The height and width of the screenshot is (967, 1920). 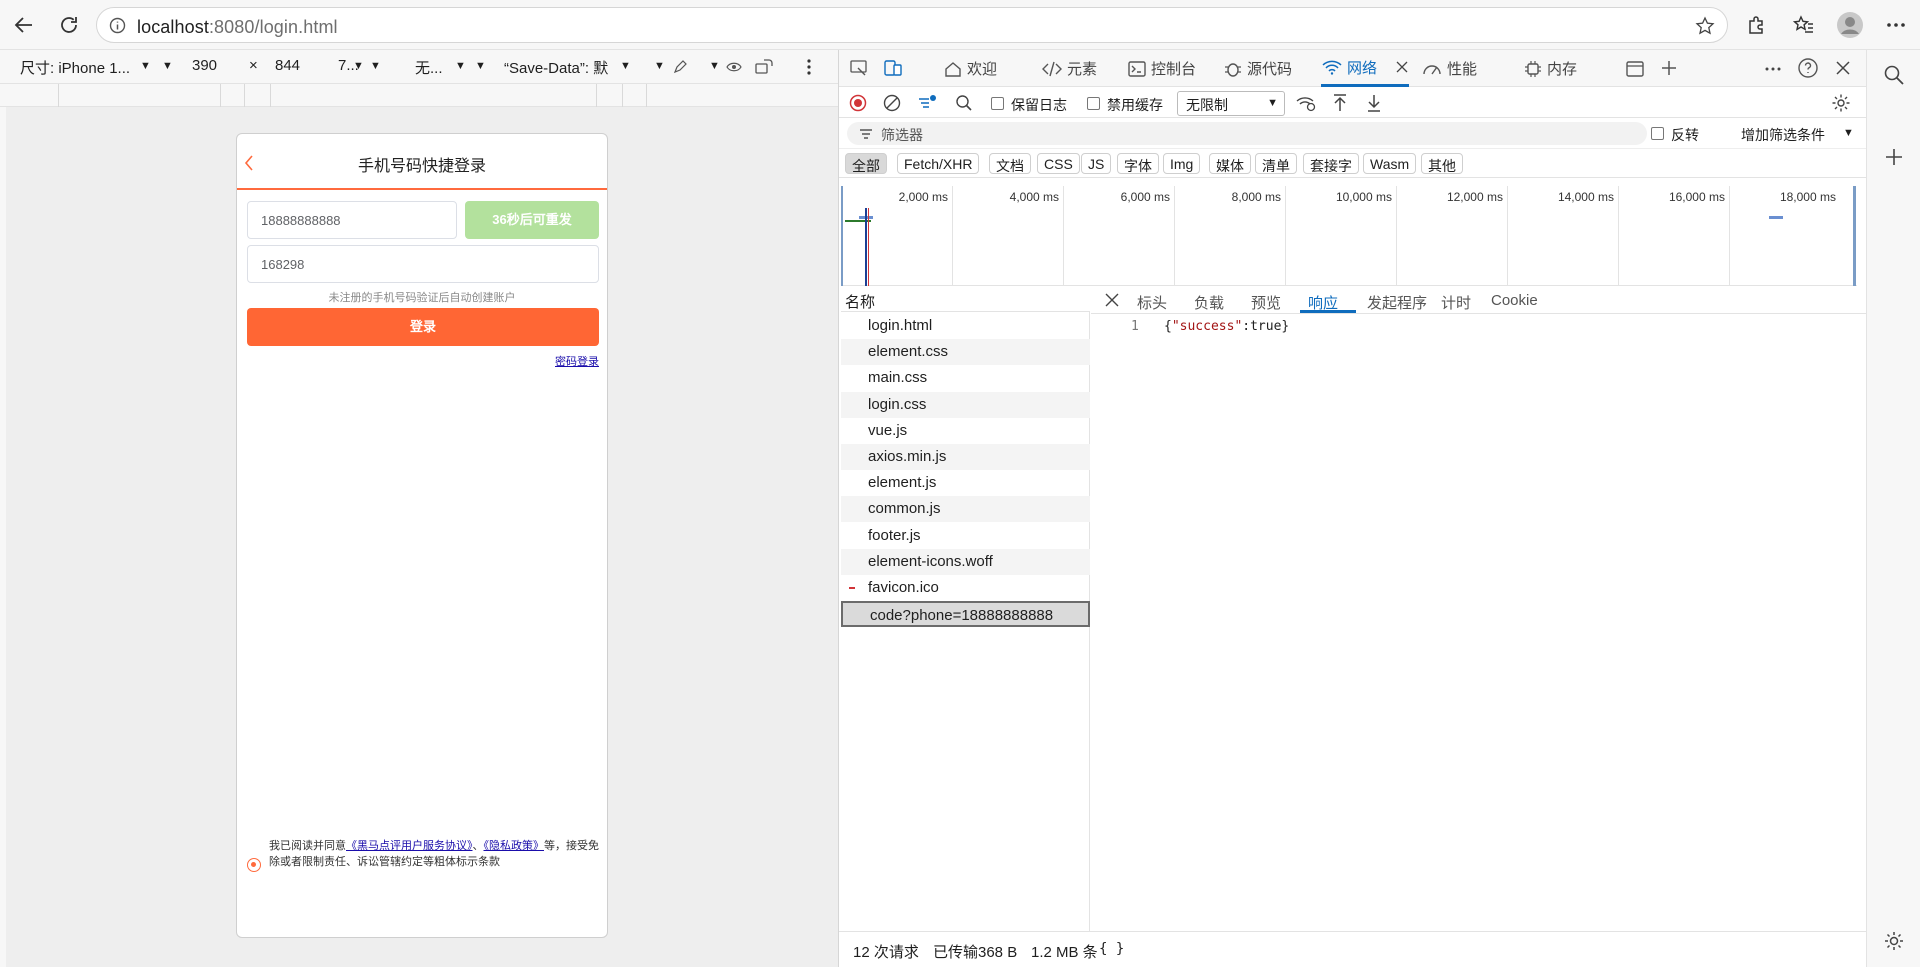 What do you see at coordinates (532, 220) in the screenshot?
I see `send-code-button: 36秒后可重发` at bounding box center [532, 220].